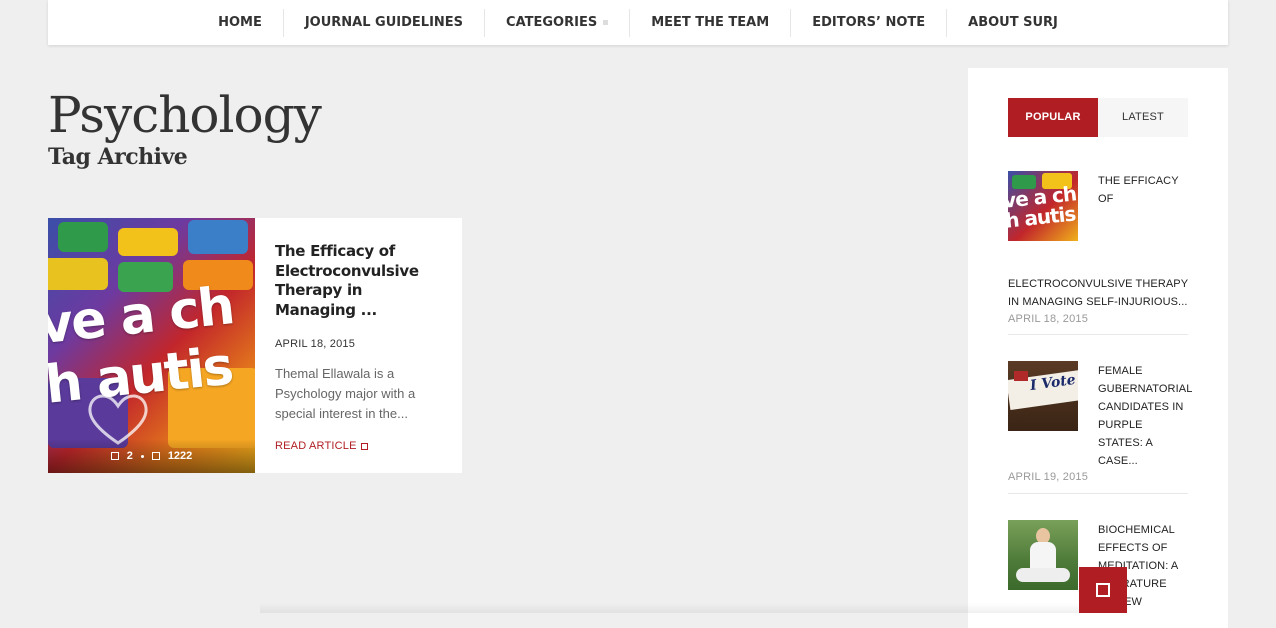  Describe the element at coordinates (315, 344) in the screenshot. I see `article-date: APRIL 18, 2015` at that location.